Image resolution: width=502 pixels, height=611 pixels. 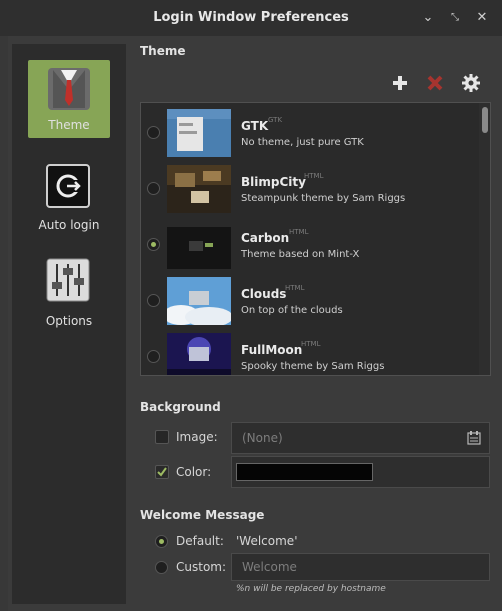 What do you see at coordinates (265, 238) in the screenshot?
I see `theme-name: Carbon` at bounding box center [265, 238].